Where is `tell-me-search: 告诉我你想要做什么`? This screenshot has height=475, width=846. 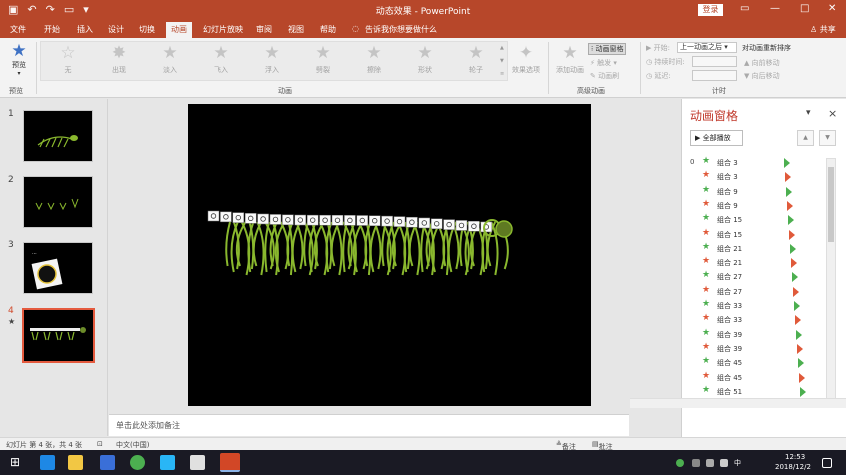 tell-me-search: 告诉我你想要做什么 is located at coordinates (401, 29).